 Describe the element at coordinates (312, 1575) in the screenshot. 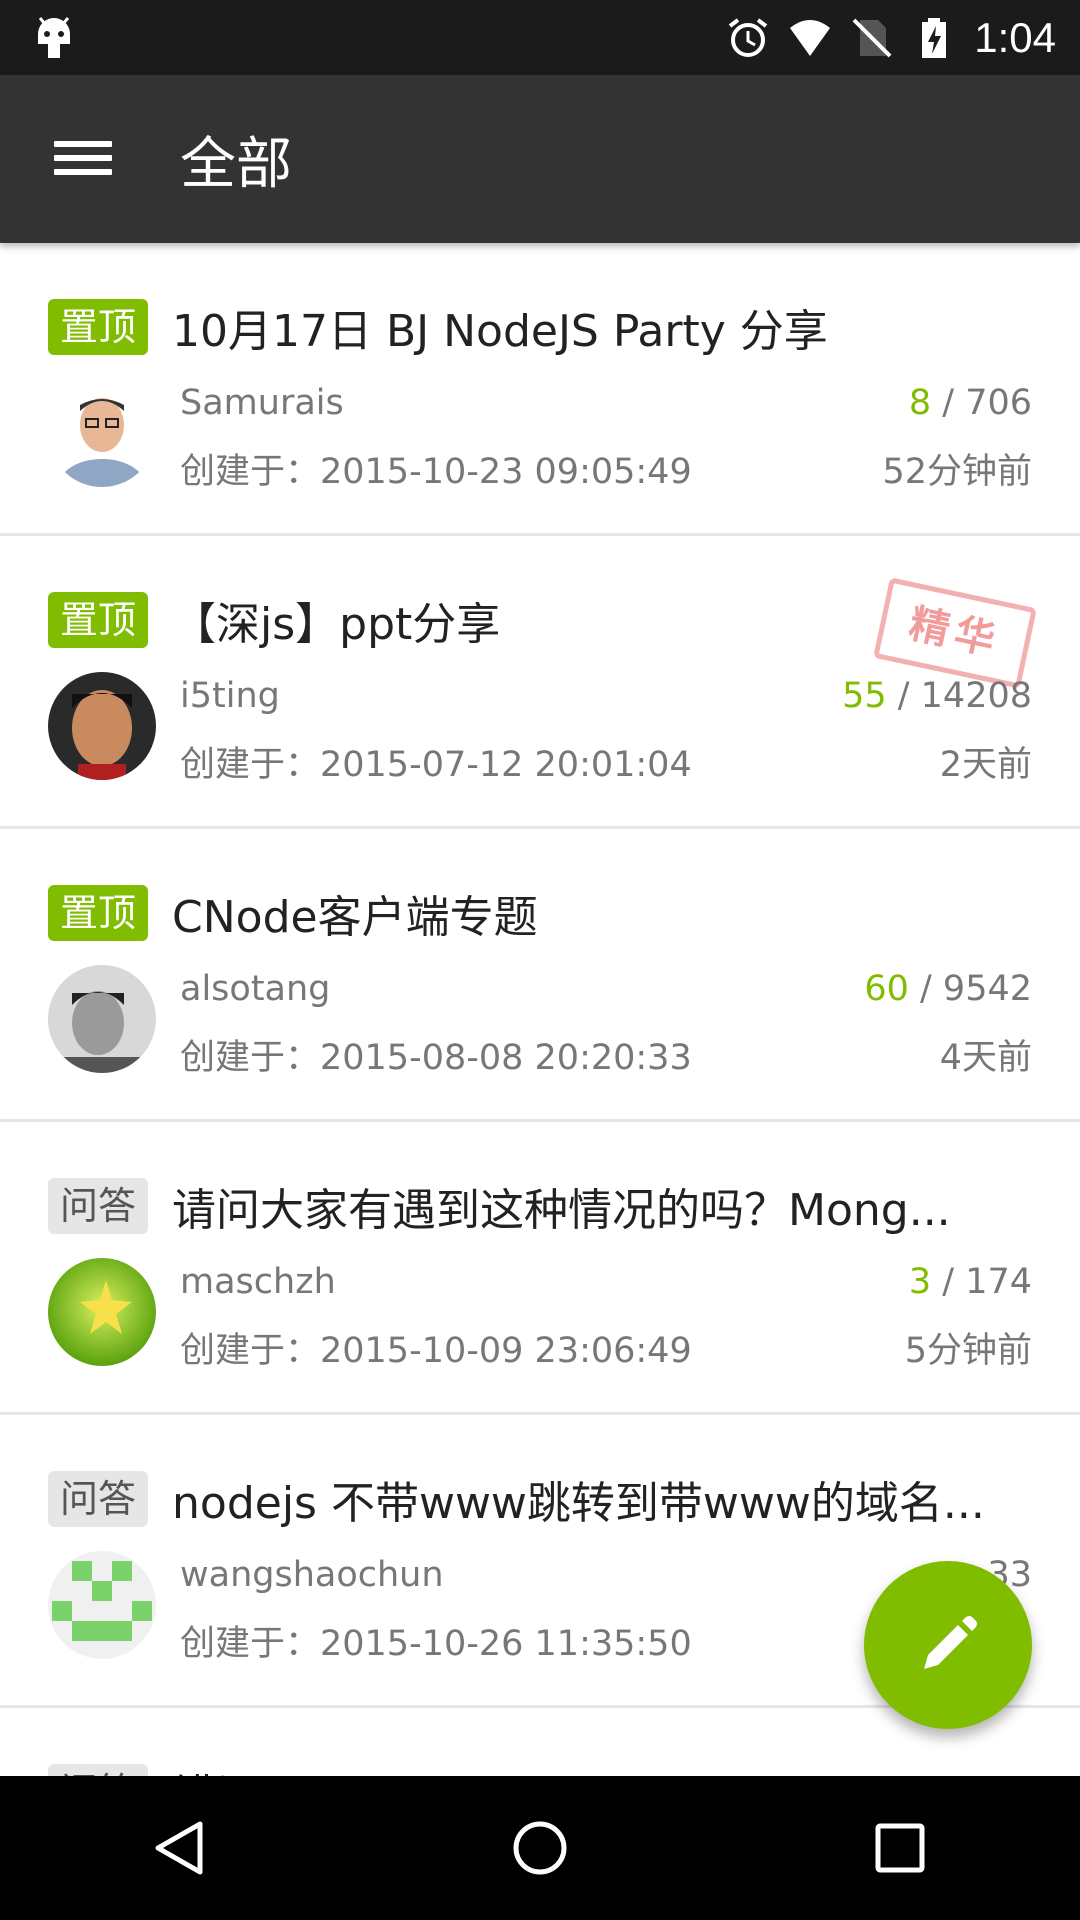

I see `author-name: wangshaochun` at that location.